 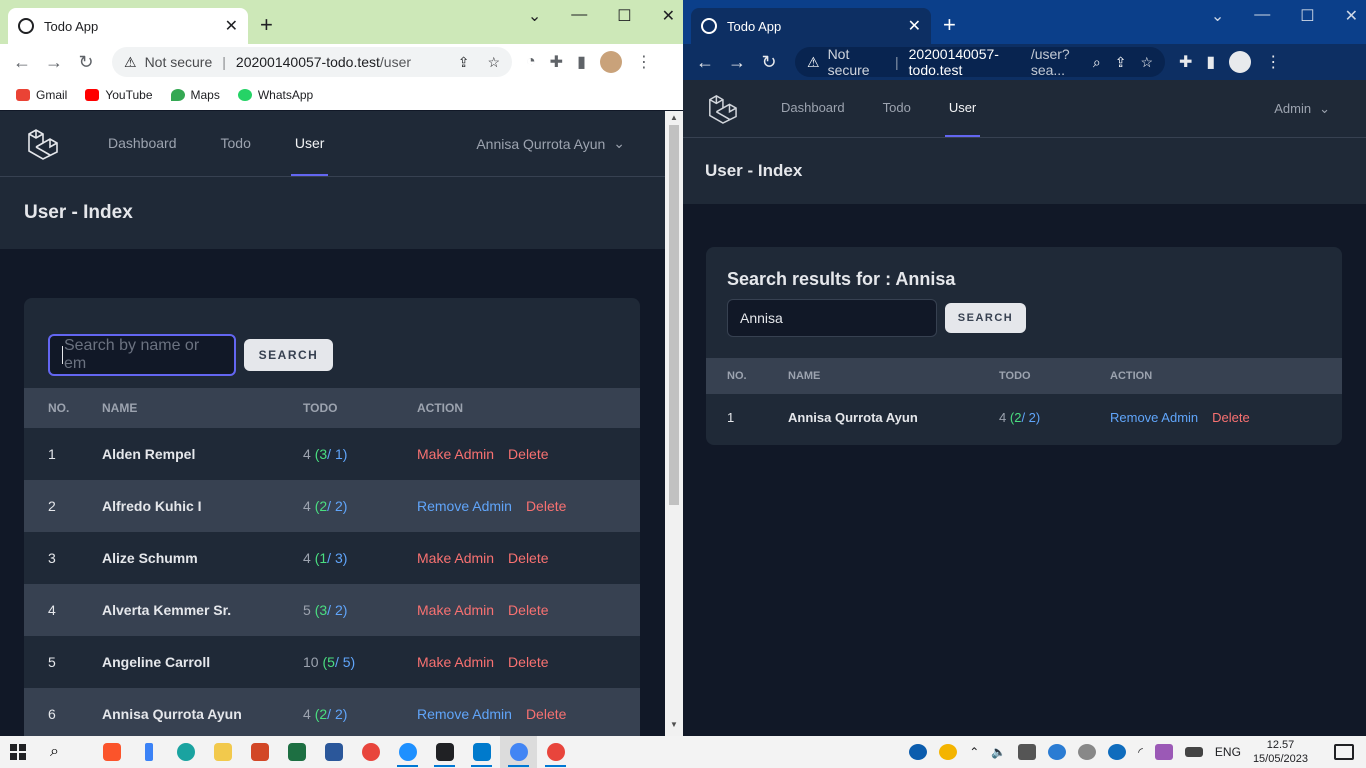 I want to click on user-menu: Annisa Qurrota Ayun ⌄, so click(x=550, y=143).